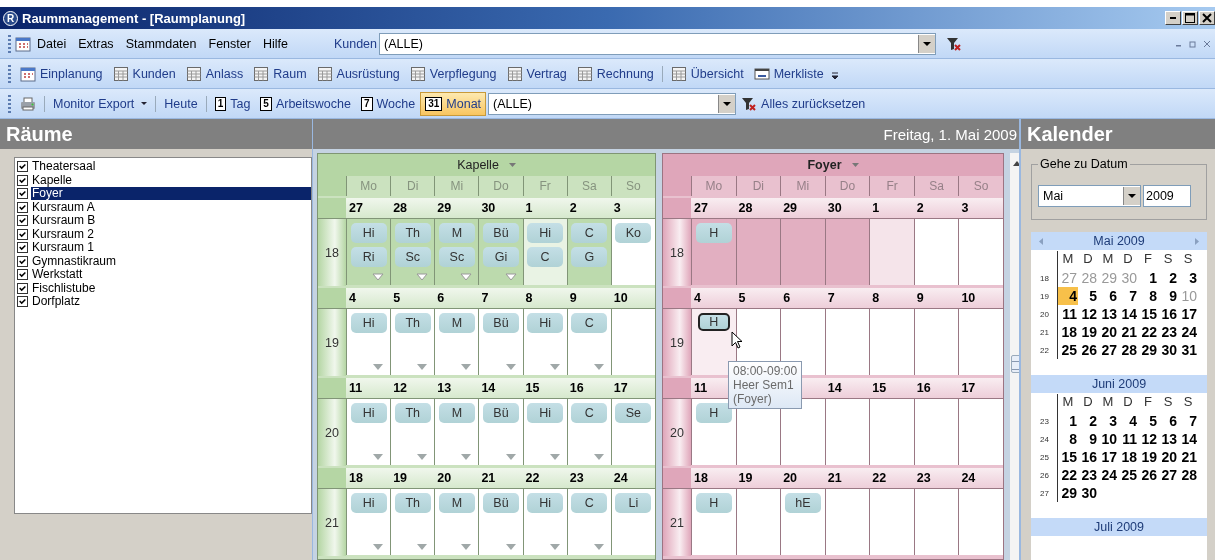 This screenshot has width=1215, height=560. Describe the element at coordinates (633, 413) in the screenshot. I see `appointment: Se` at that location.